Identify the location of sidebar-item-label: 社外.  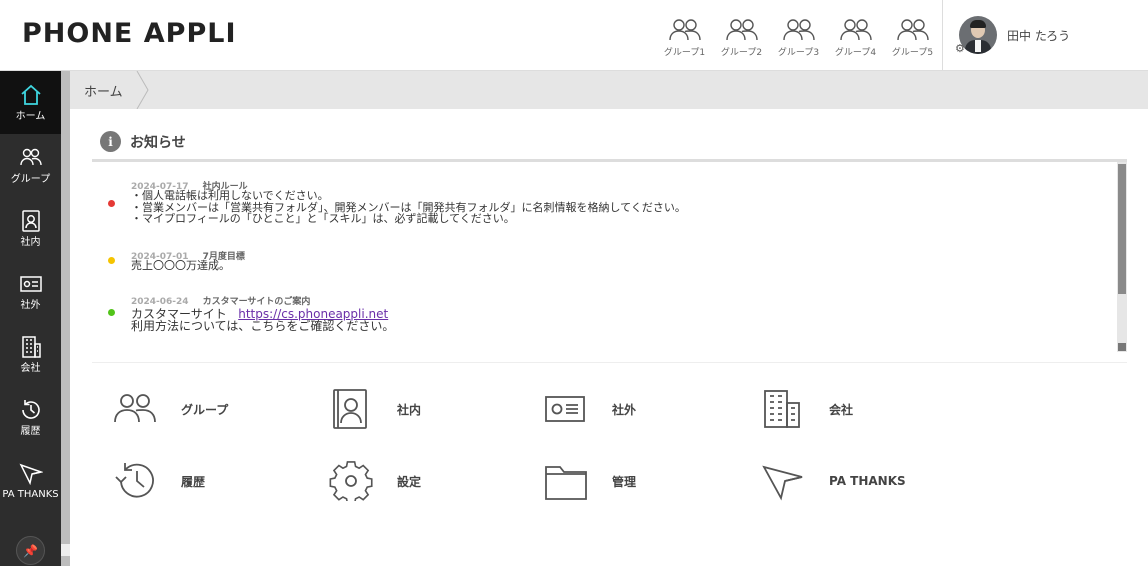
(30, 305).